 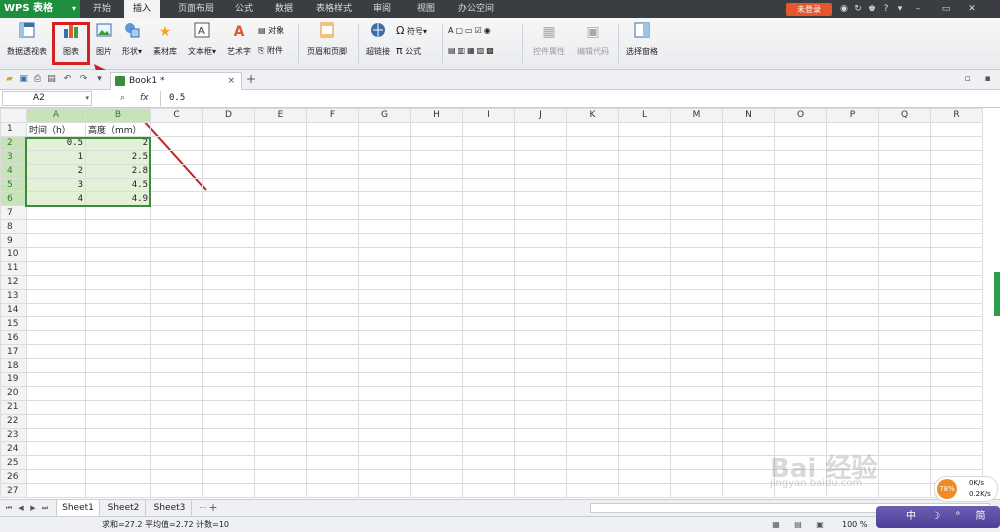 What do you see at coordinates (13, 254) in the screenshot?
I see `row-header: 10` at bounding box center [13, 254].